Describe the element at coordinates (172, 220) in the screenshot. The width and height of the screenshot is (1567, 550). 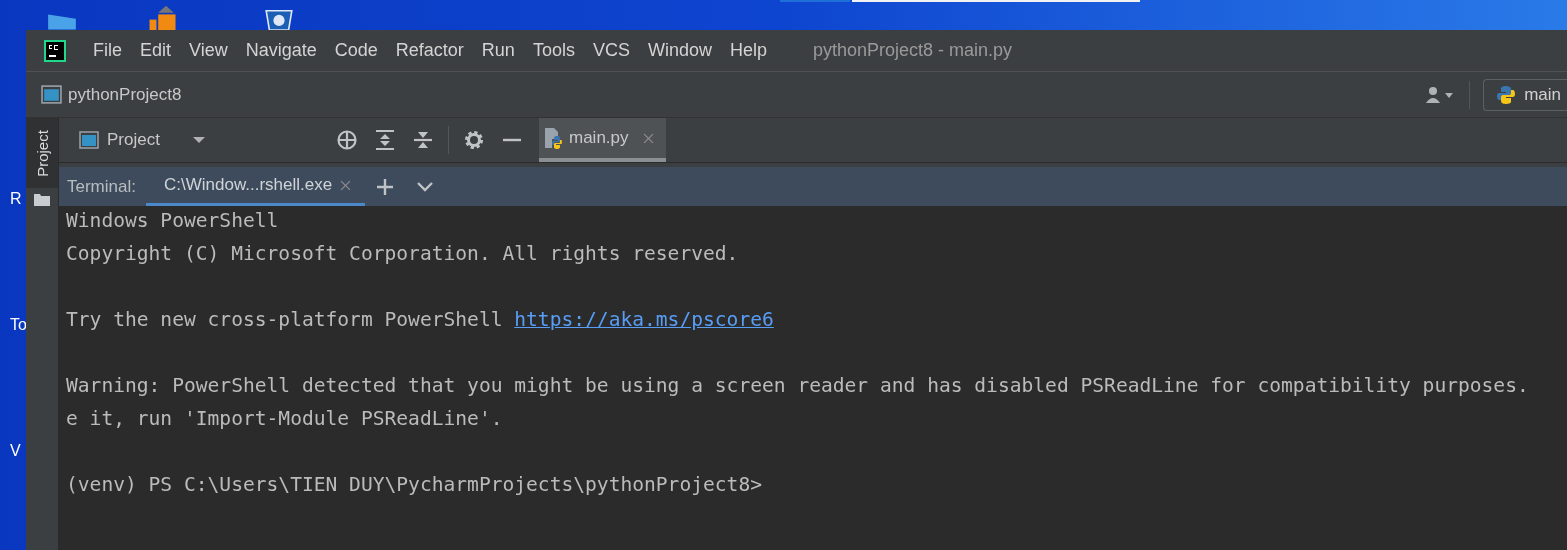
I see `terminal-line: Windows PowerShell` at that location.